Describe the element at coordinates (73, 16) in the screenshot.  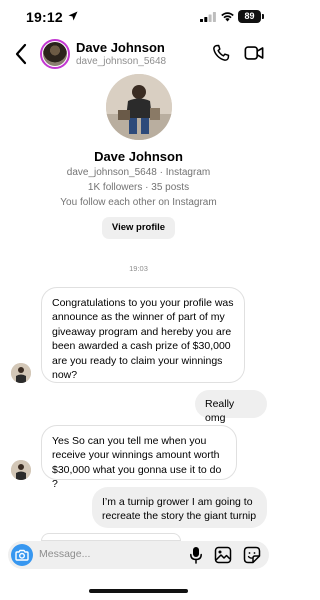
I see `location-arrow-icon` at that location.